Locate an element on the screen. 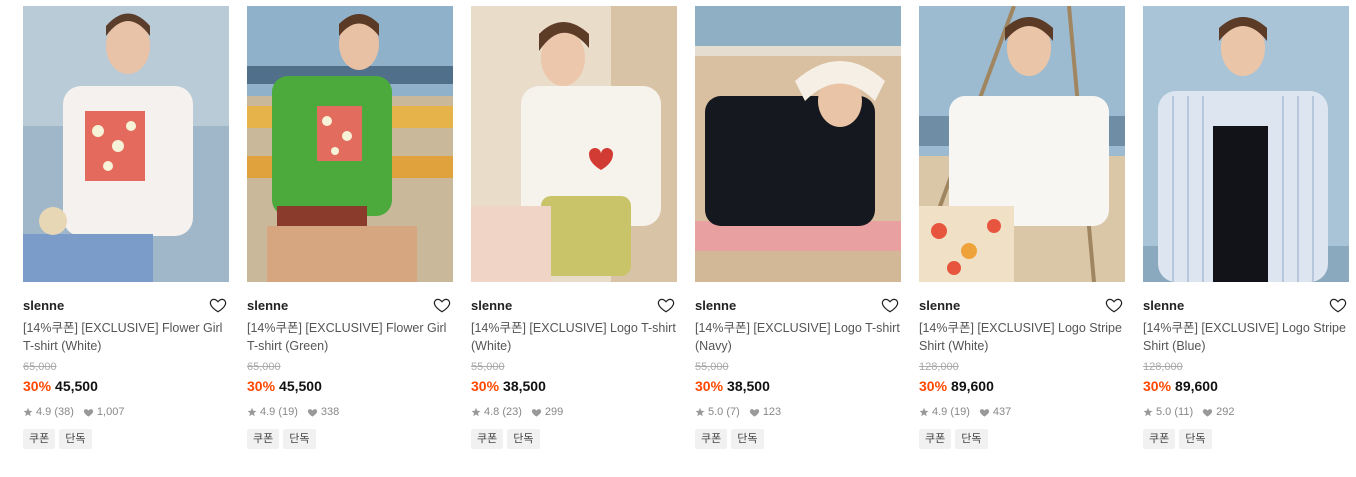  like-count: 1,007 is located at coordinates (110, 412).